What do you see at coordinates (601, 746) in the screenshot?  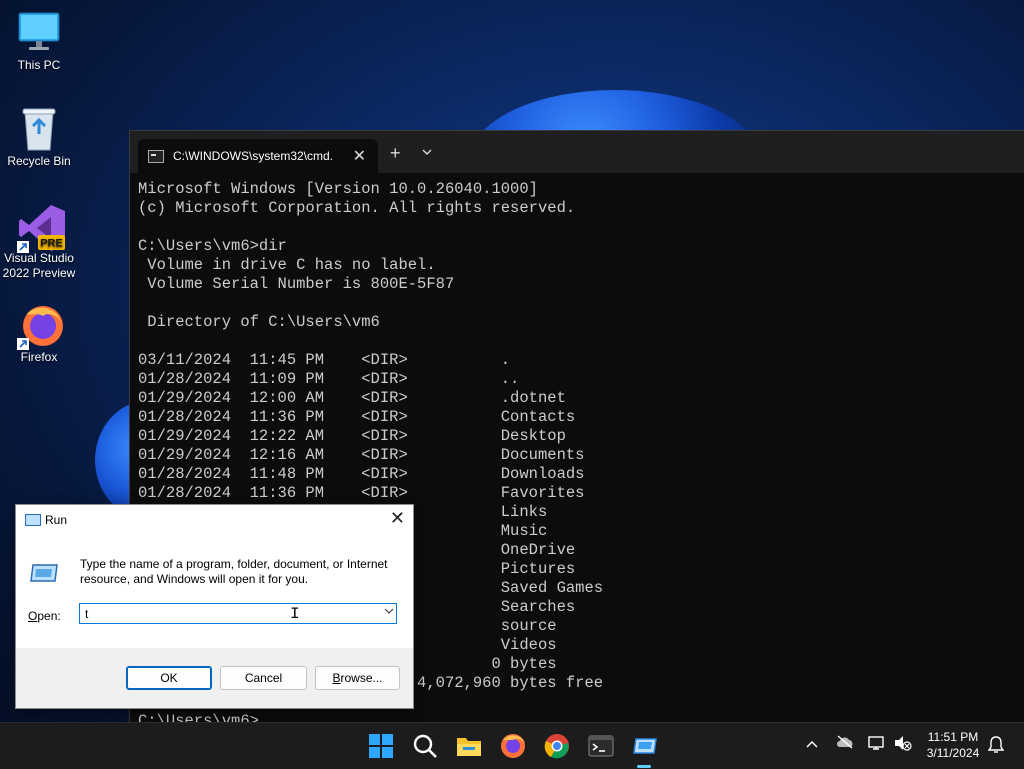 I see `terminal-icon` at bounding box center [601, 746].